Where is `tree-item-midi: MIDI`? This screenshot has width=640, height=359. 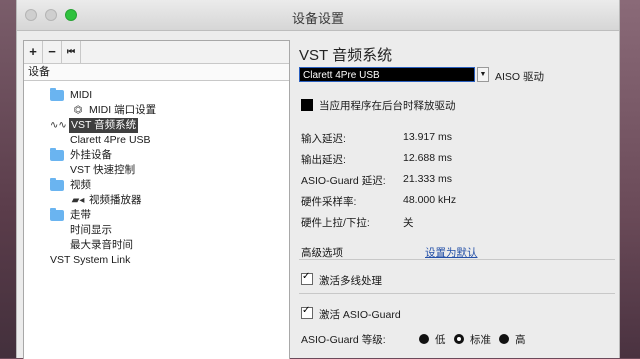 tree-item-midi: MIDI is located at coordinates (71, 95).